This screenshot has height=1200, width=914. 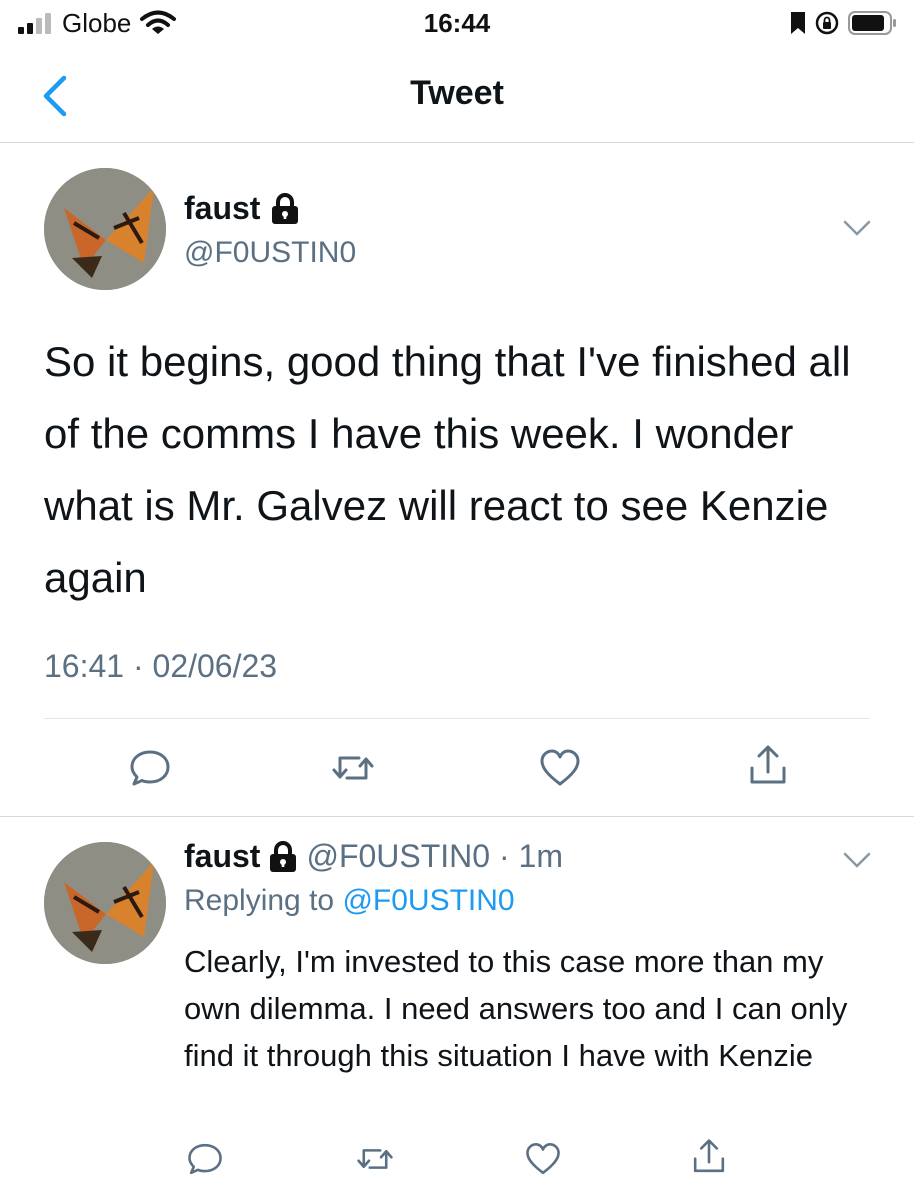 I want to click on bookmark-icon, so click(x=798, y=23).